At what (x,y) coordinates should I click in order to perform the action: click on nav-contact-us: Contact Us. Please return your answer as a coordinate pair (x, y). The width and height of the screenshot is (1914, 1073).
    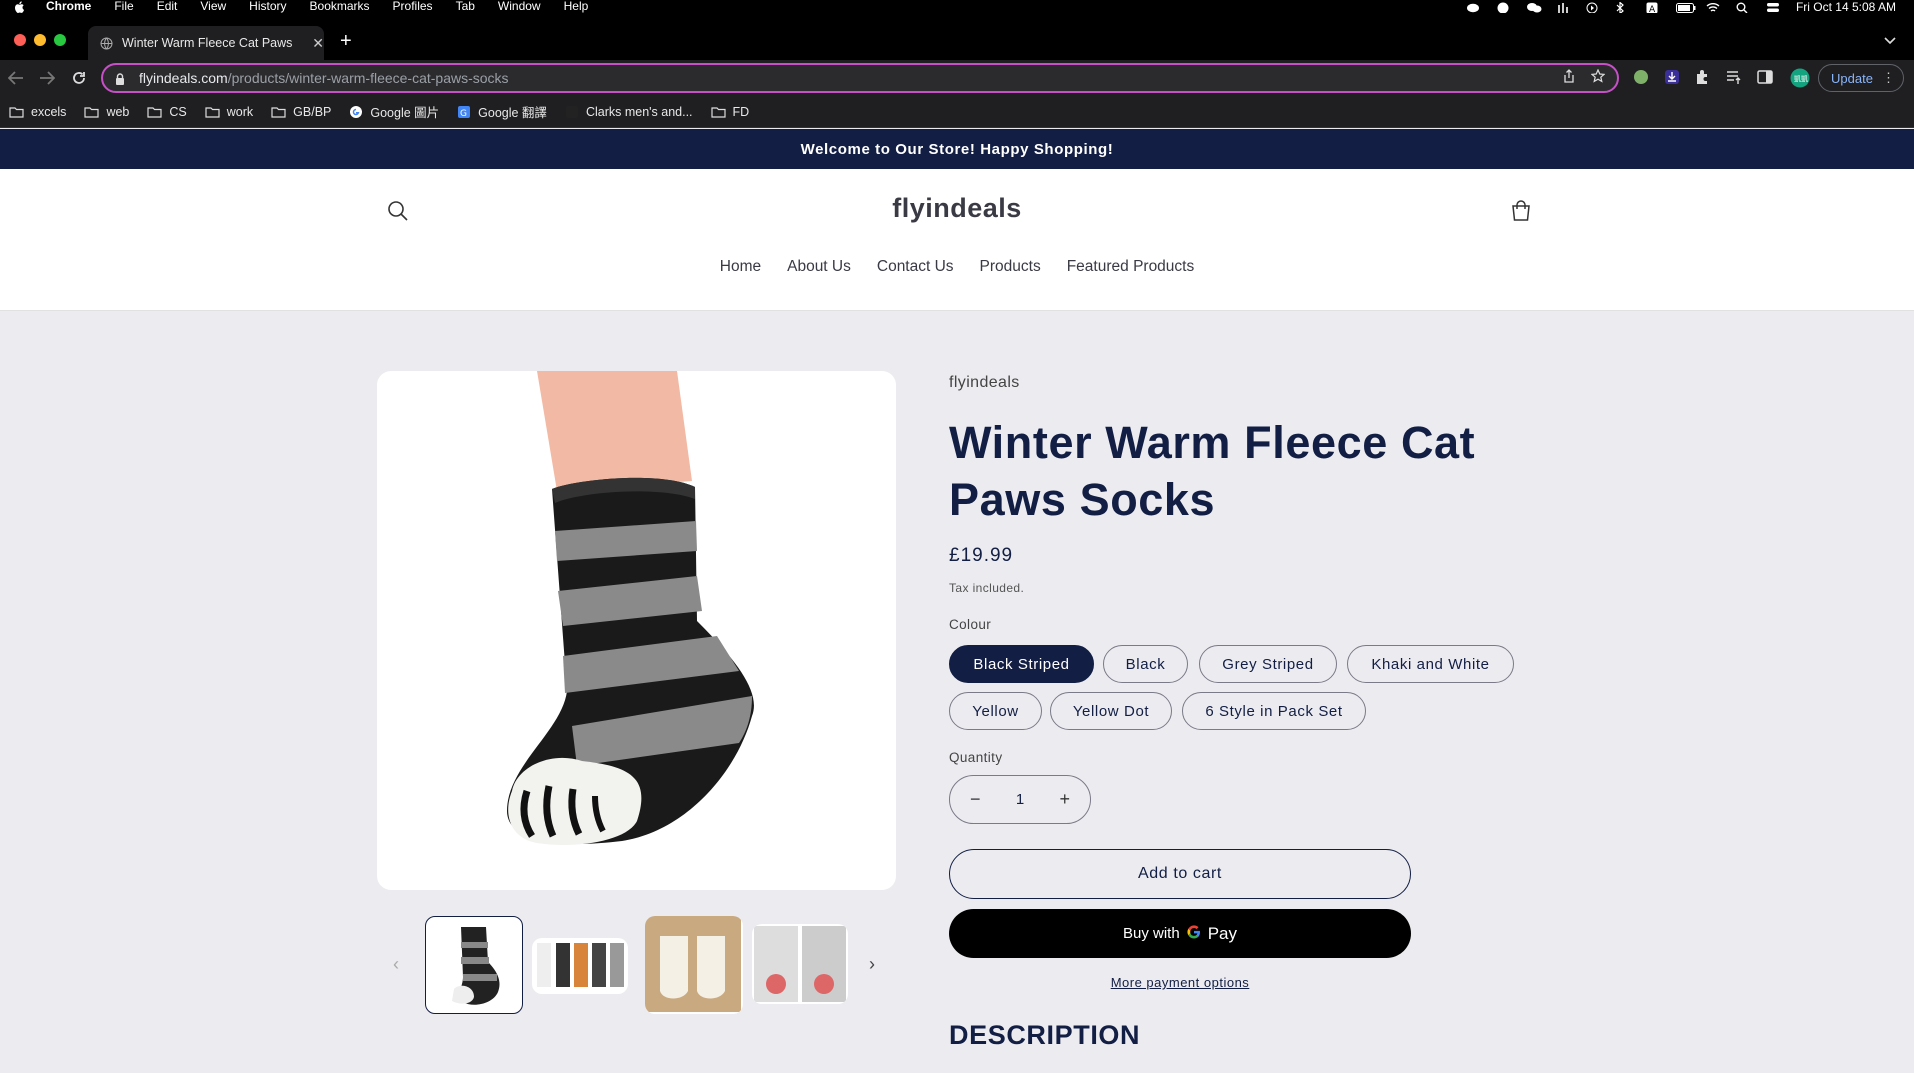
    Looking at the image, I should click on (915, 267).